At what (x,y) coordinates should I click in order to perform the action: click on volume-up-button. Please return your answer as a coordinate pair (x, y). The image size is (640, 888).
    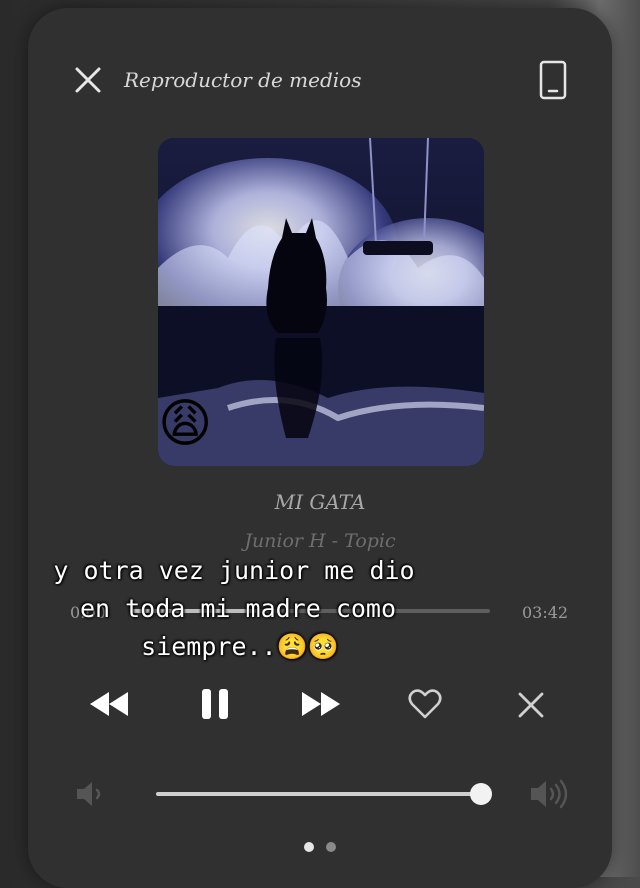
    Looking at the image, I should click on (549, 794).